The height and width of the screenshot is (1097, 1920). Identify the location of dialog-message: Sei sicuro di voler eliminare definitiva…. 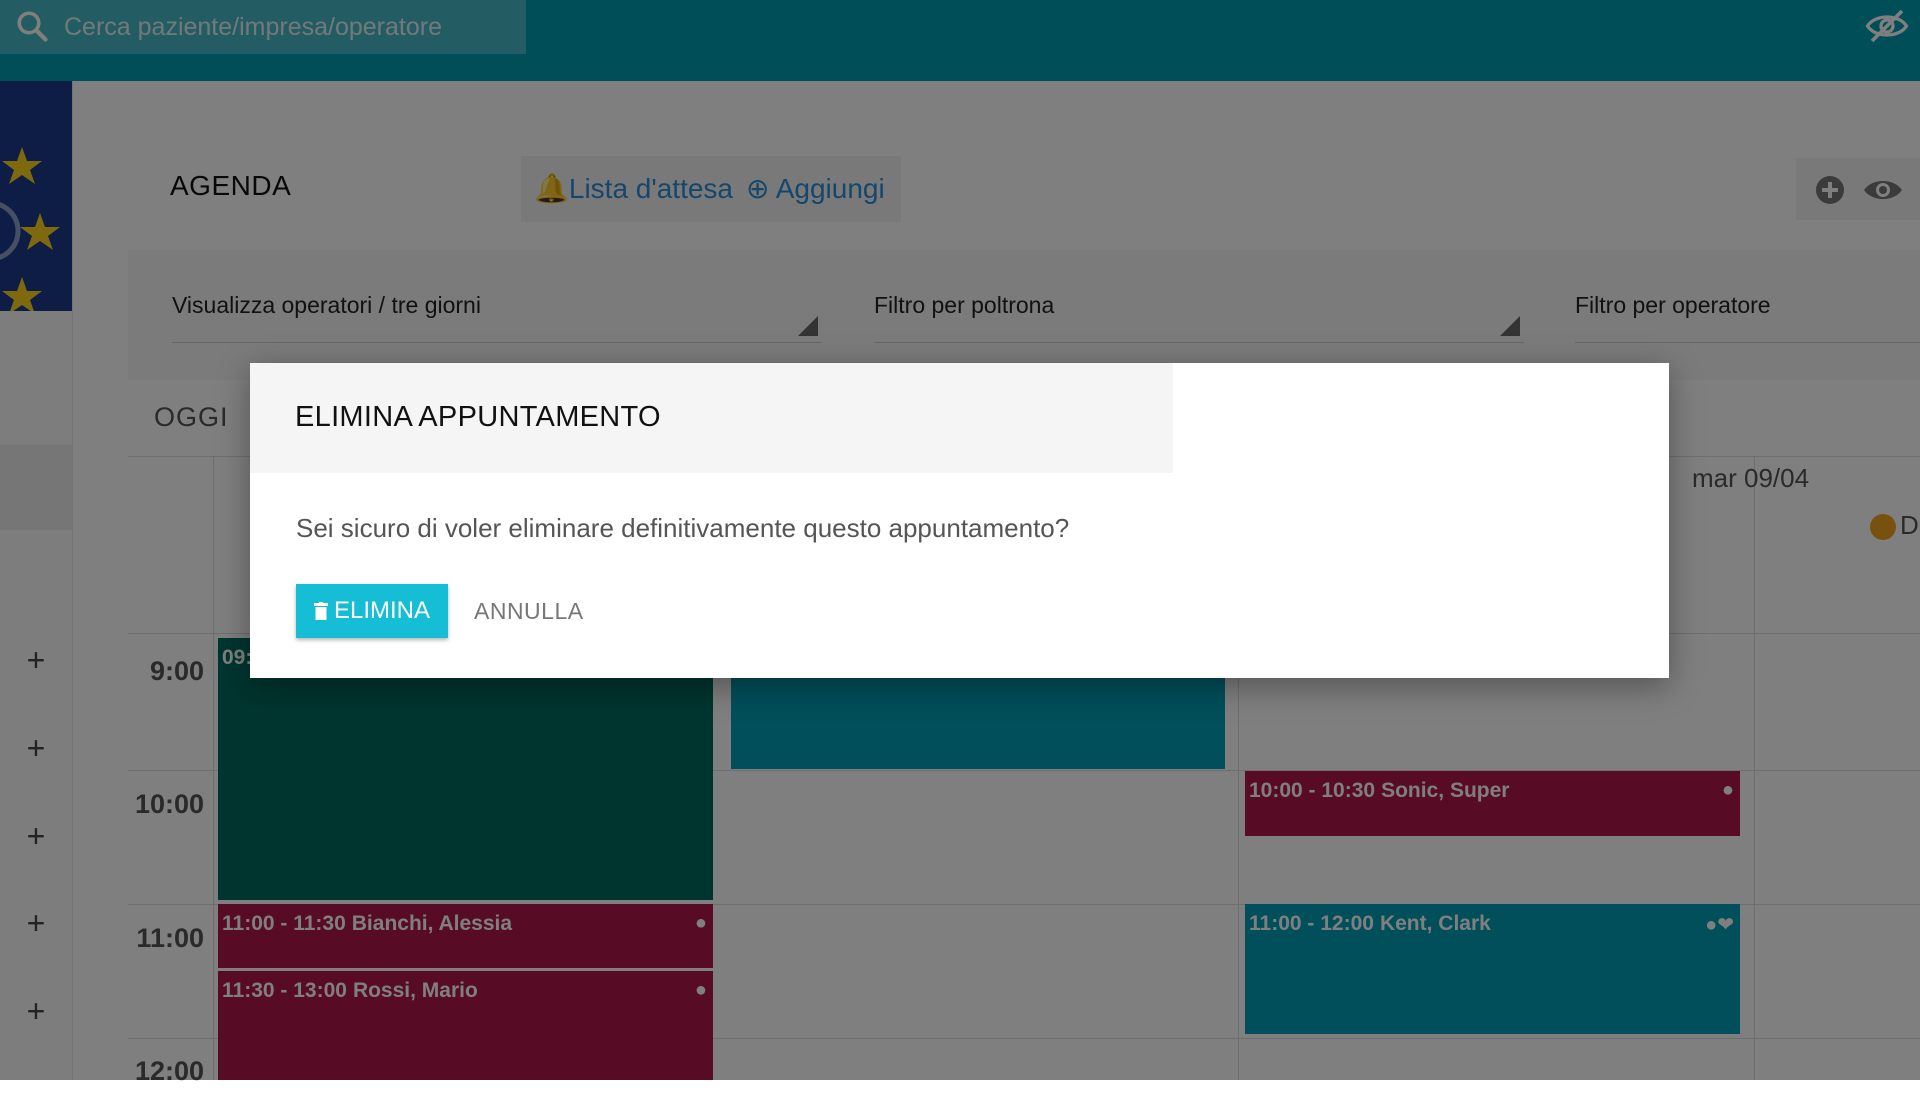
(683, 528).